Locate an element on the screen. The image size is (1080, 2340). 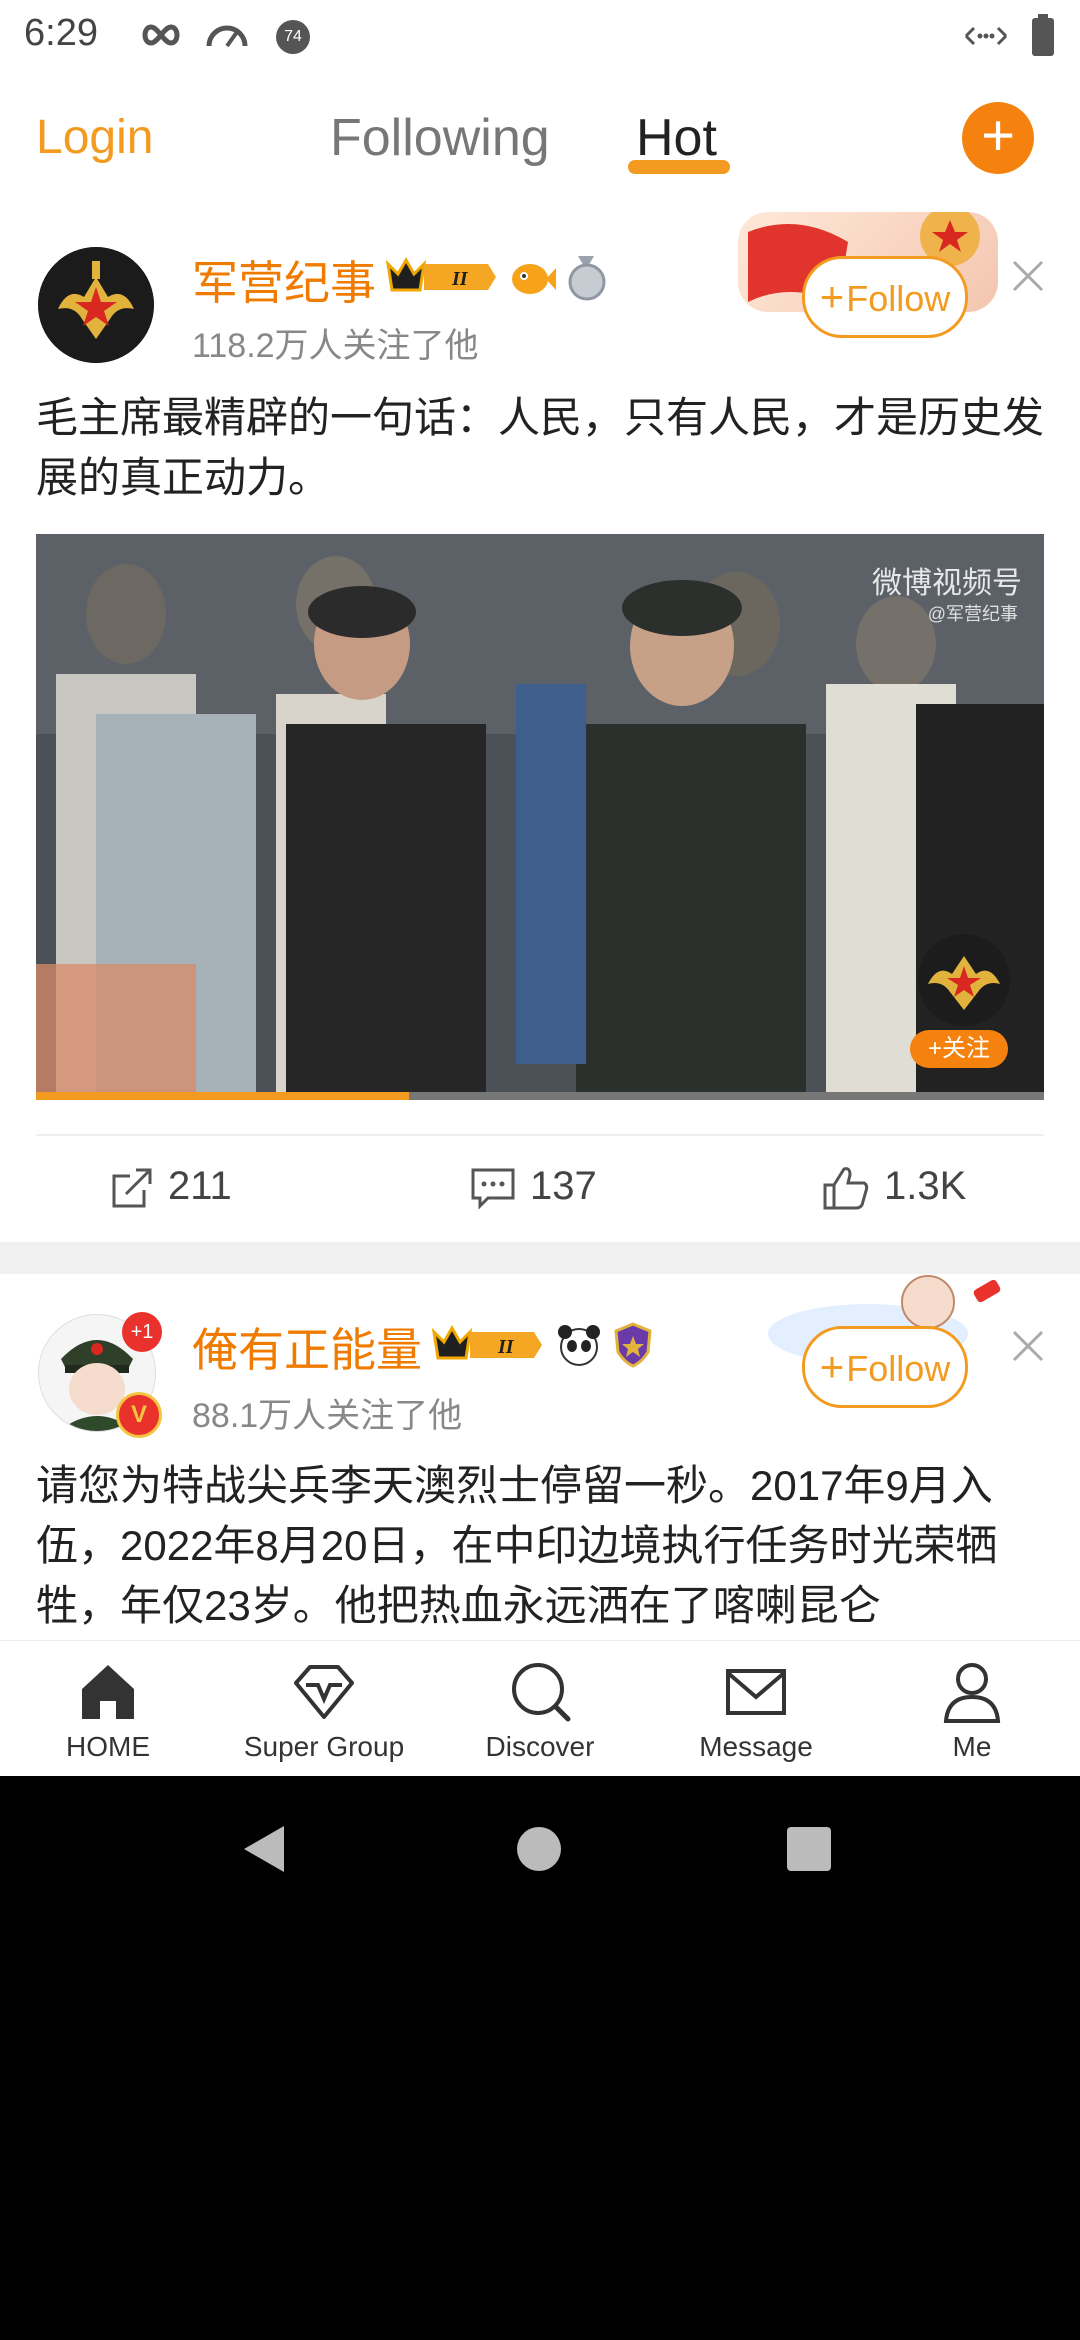
nav-super-group-label: Super Group is located at coordinates (324, 1746).